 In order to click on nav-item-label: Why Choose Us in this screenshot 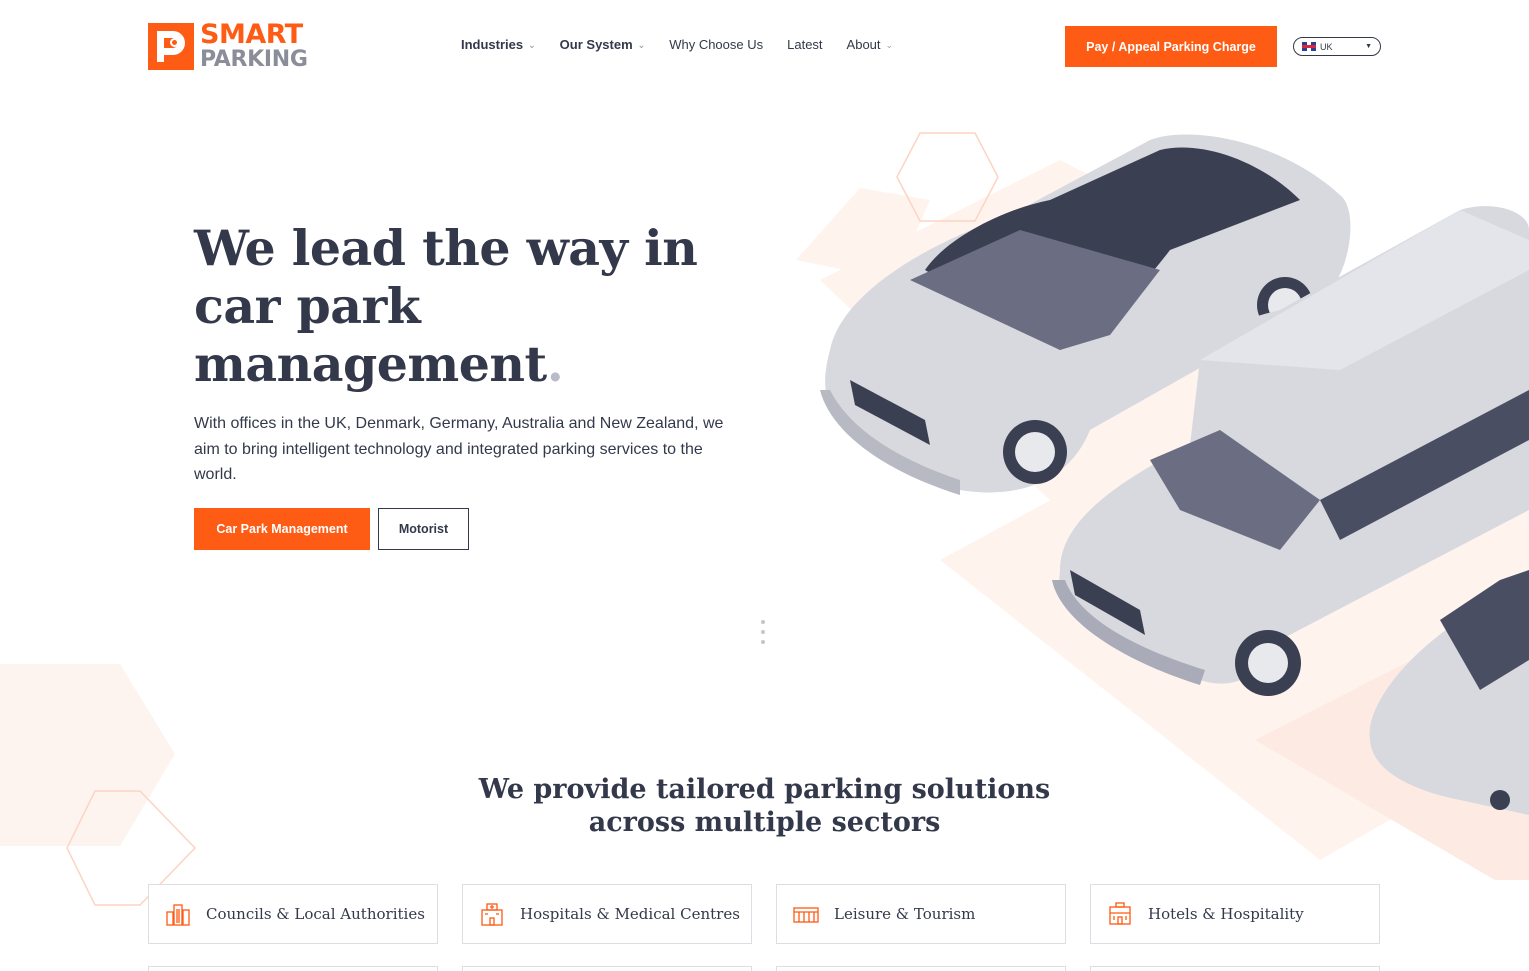, I will do `click(716, 44)`.